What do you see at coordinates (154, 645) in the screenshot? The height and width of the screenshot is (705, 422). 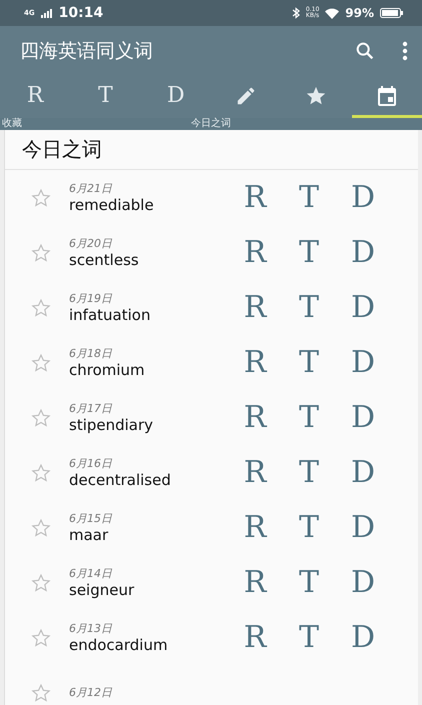 I see `word-text: endocardium` at bounding box center [154, 645].